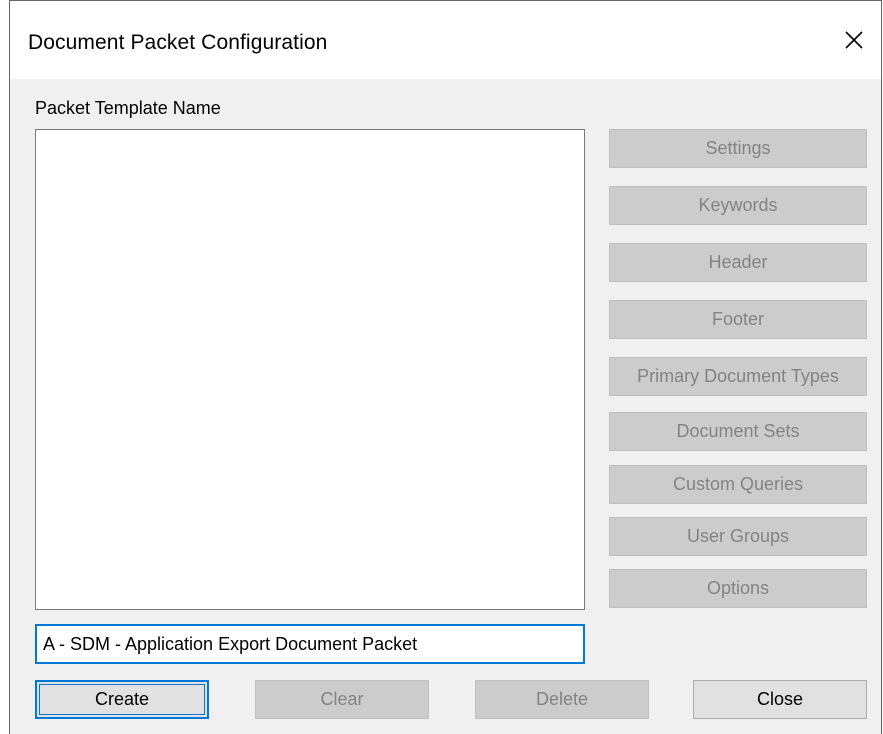 This screenshot has height=734, width=883. I want to click on close-button-label: Close, so click(780, 699).